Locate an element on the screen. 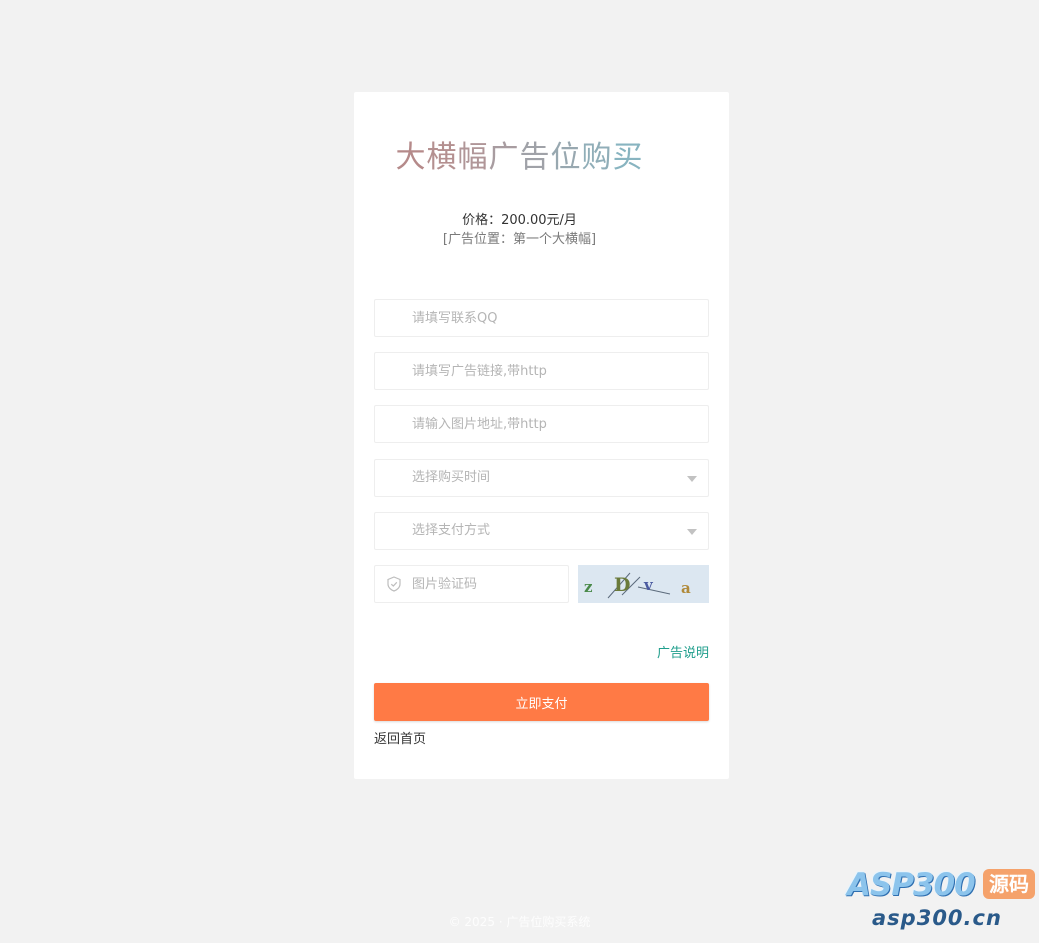 The height and width of the screenshot is (943, 1039). duration-select: 选择购买时间 is located at coordinates (541, 478).